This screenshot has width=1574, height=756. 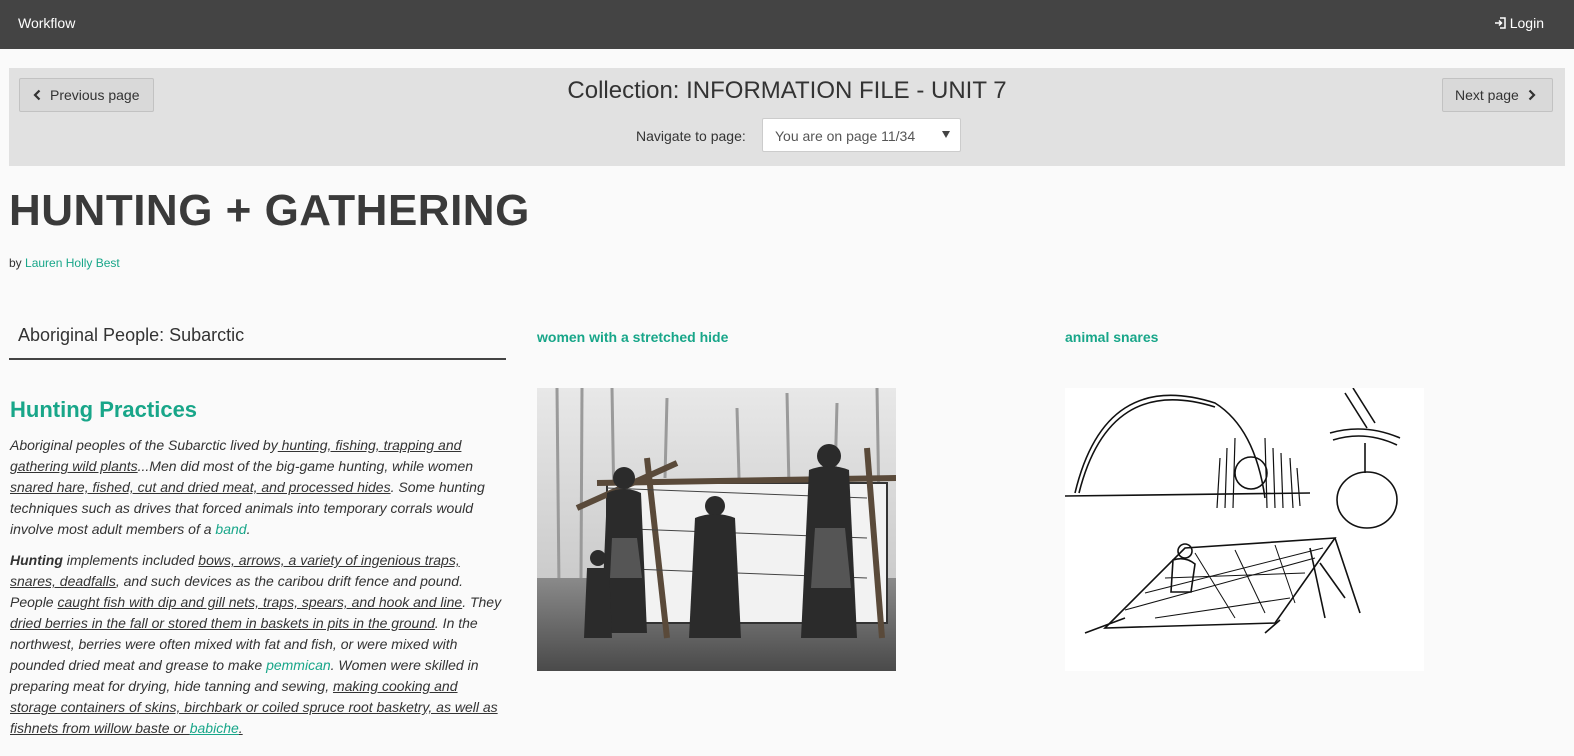 What do you see at coordinates (248, 529) in the screenshot?
I see `text-run: .` at bounding box center [248, 529].